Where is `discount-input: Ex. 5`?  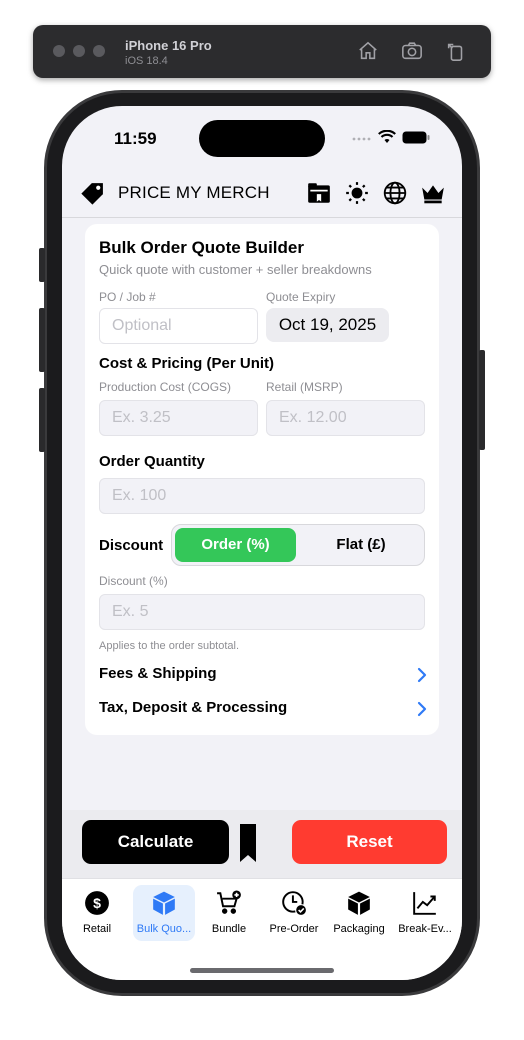
discount-input: Ex. 5 is located at coordinates (262, 612).